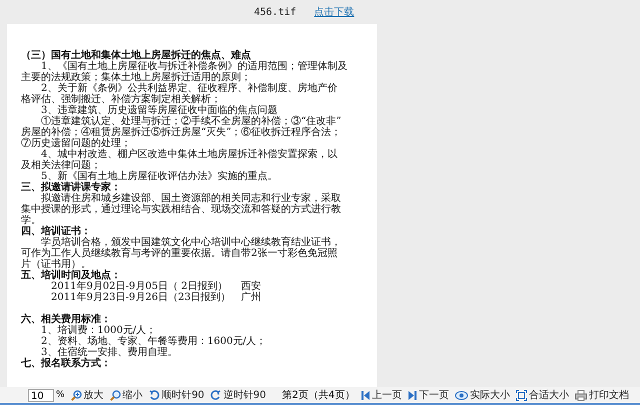  What do you see at coordinates (179, 160) in the screenshot?
I see `paragraph: 4、城中村改造、棚户区改造中集体土地房屋拆迁补偿安置探索，以 及相关法律问题；` at bounding box center [179, 160].